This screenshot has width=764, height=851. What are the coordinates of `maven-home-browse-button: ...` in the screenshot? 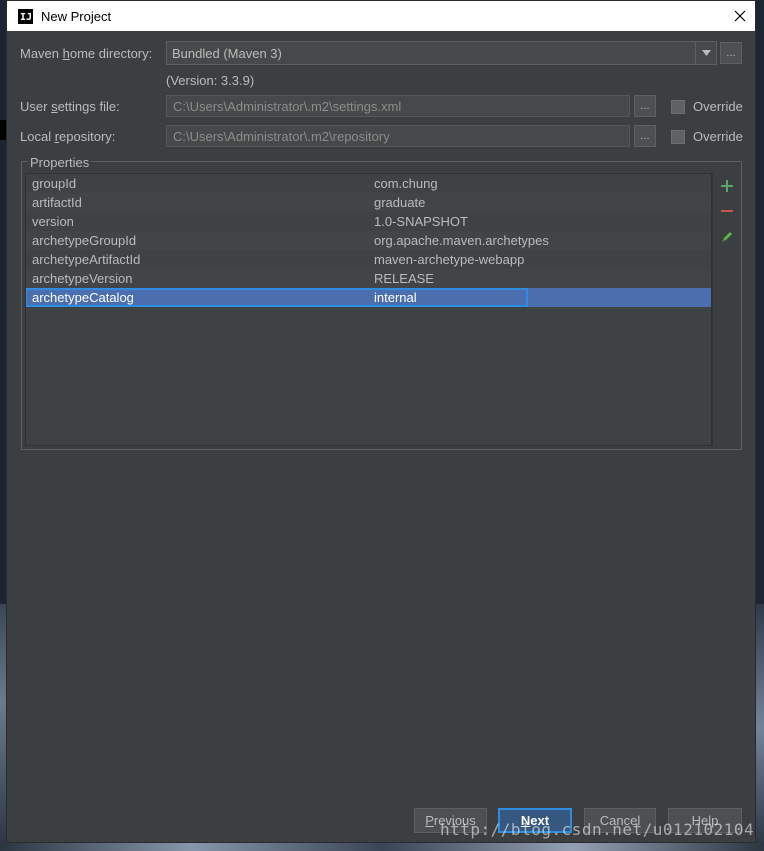 It's located at (731, 53).